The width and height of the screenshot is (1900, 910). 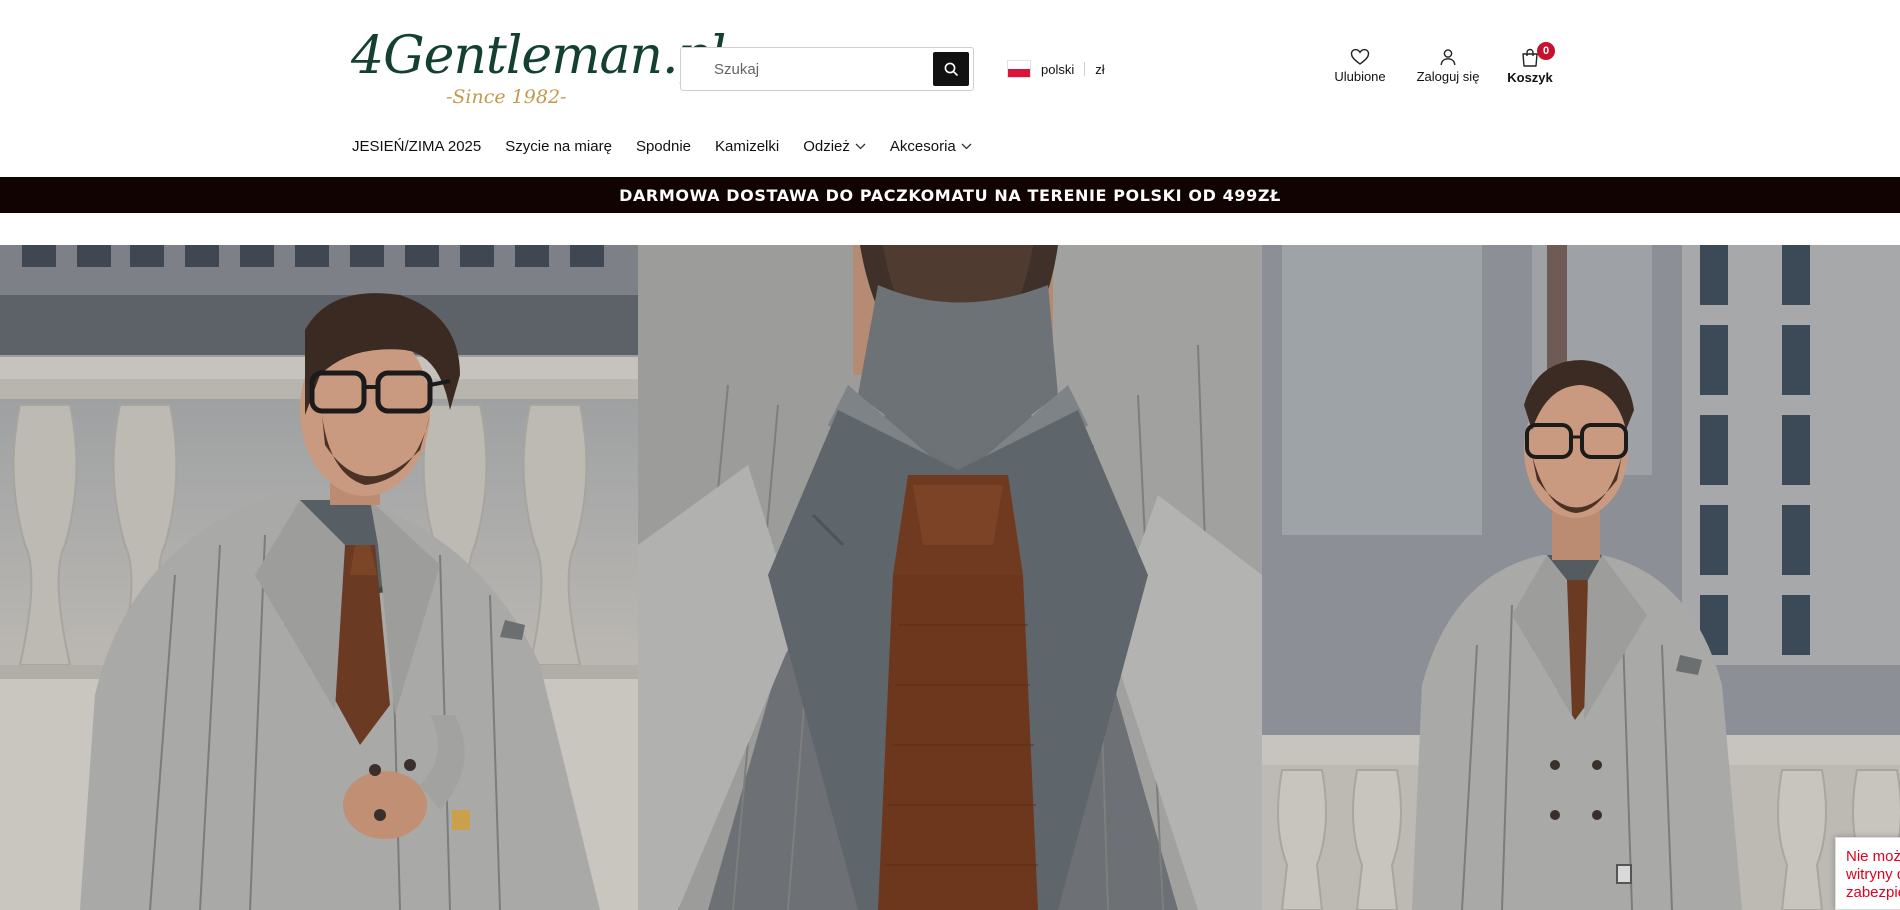 I want to click on locale-switcher: polski zł, so click(x=1056, y=69).